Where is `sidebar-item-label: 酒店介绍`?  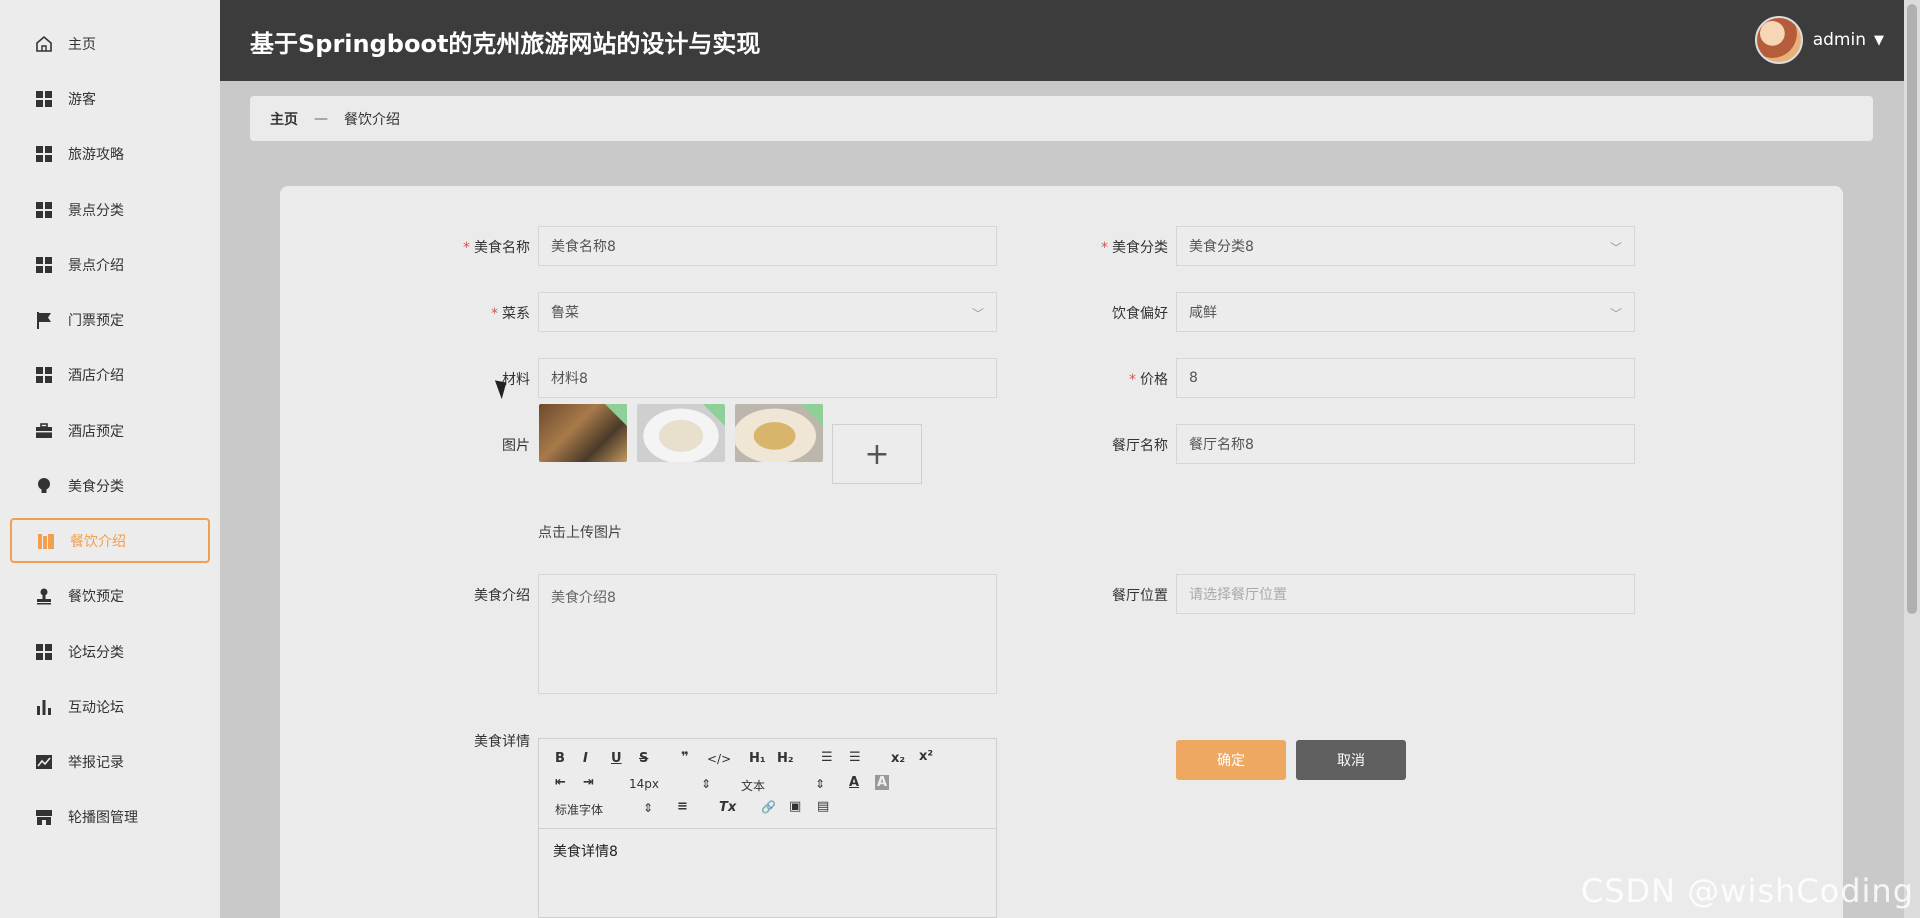
sidebar-item-label: 酒店介绍 is located at coordinates (96, 375).